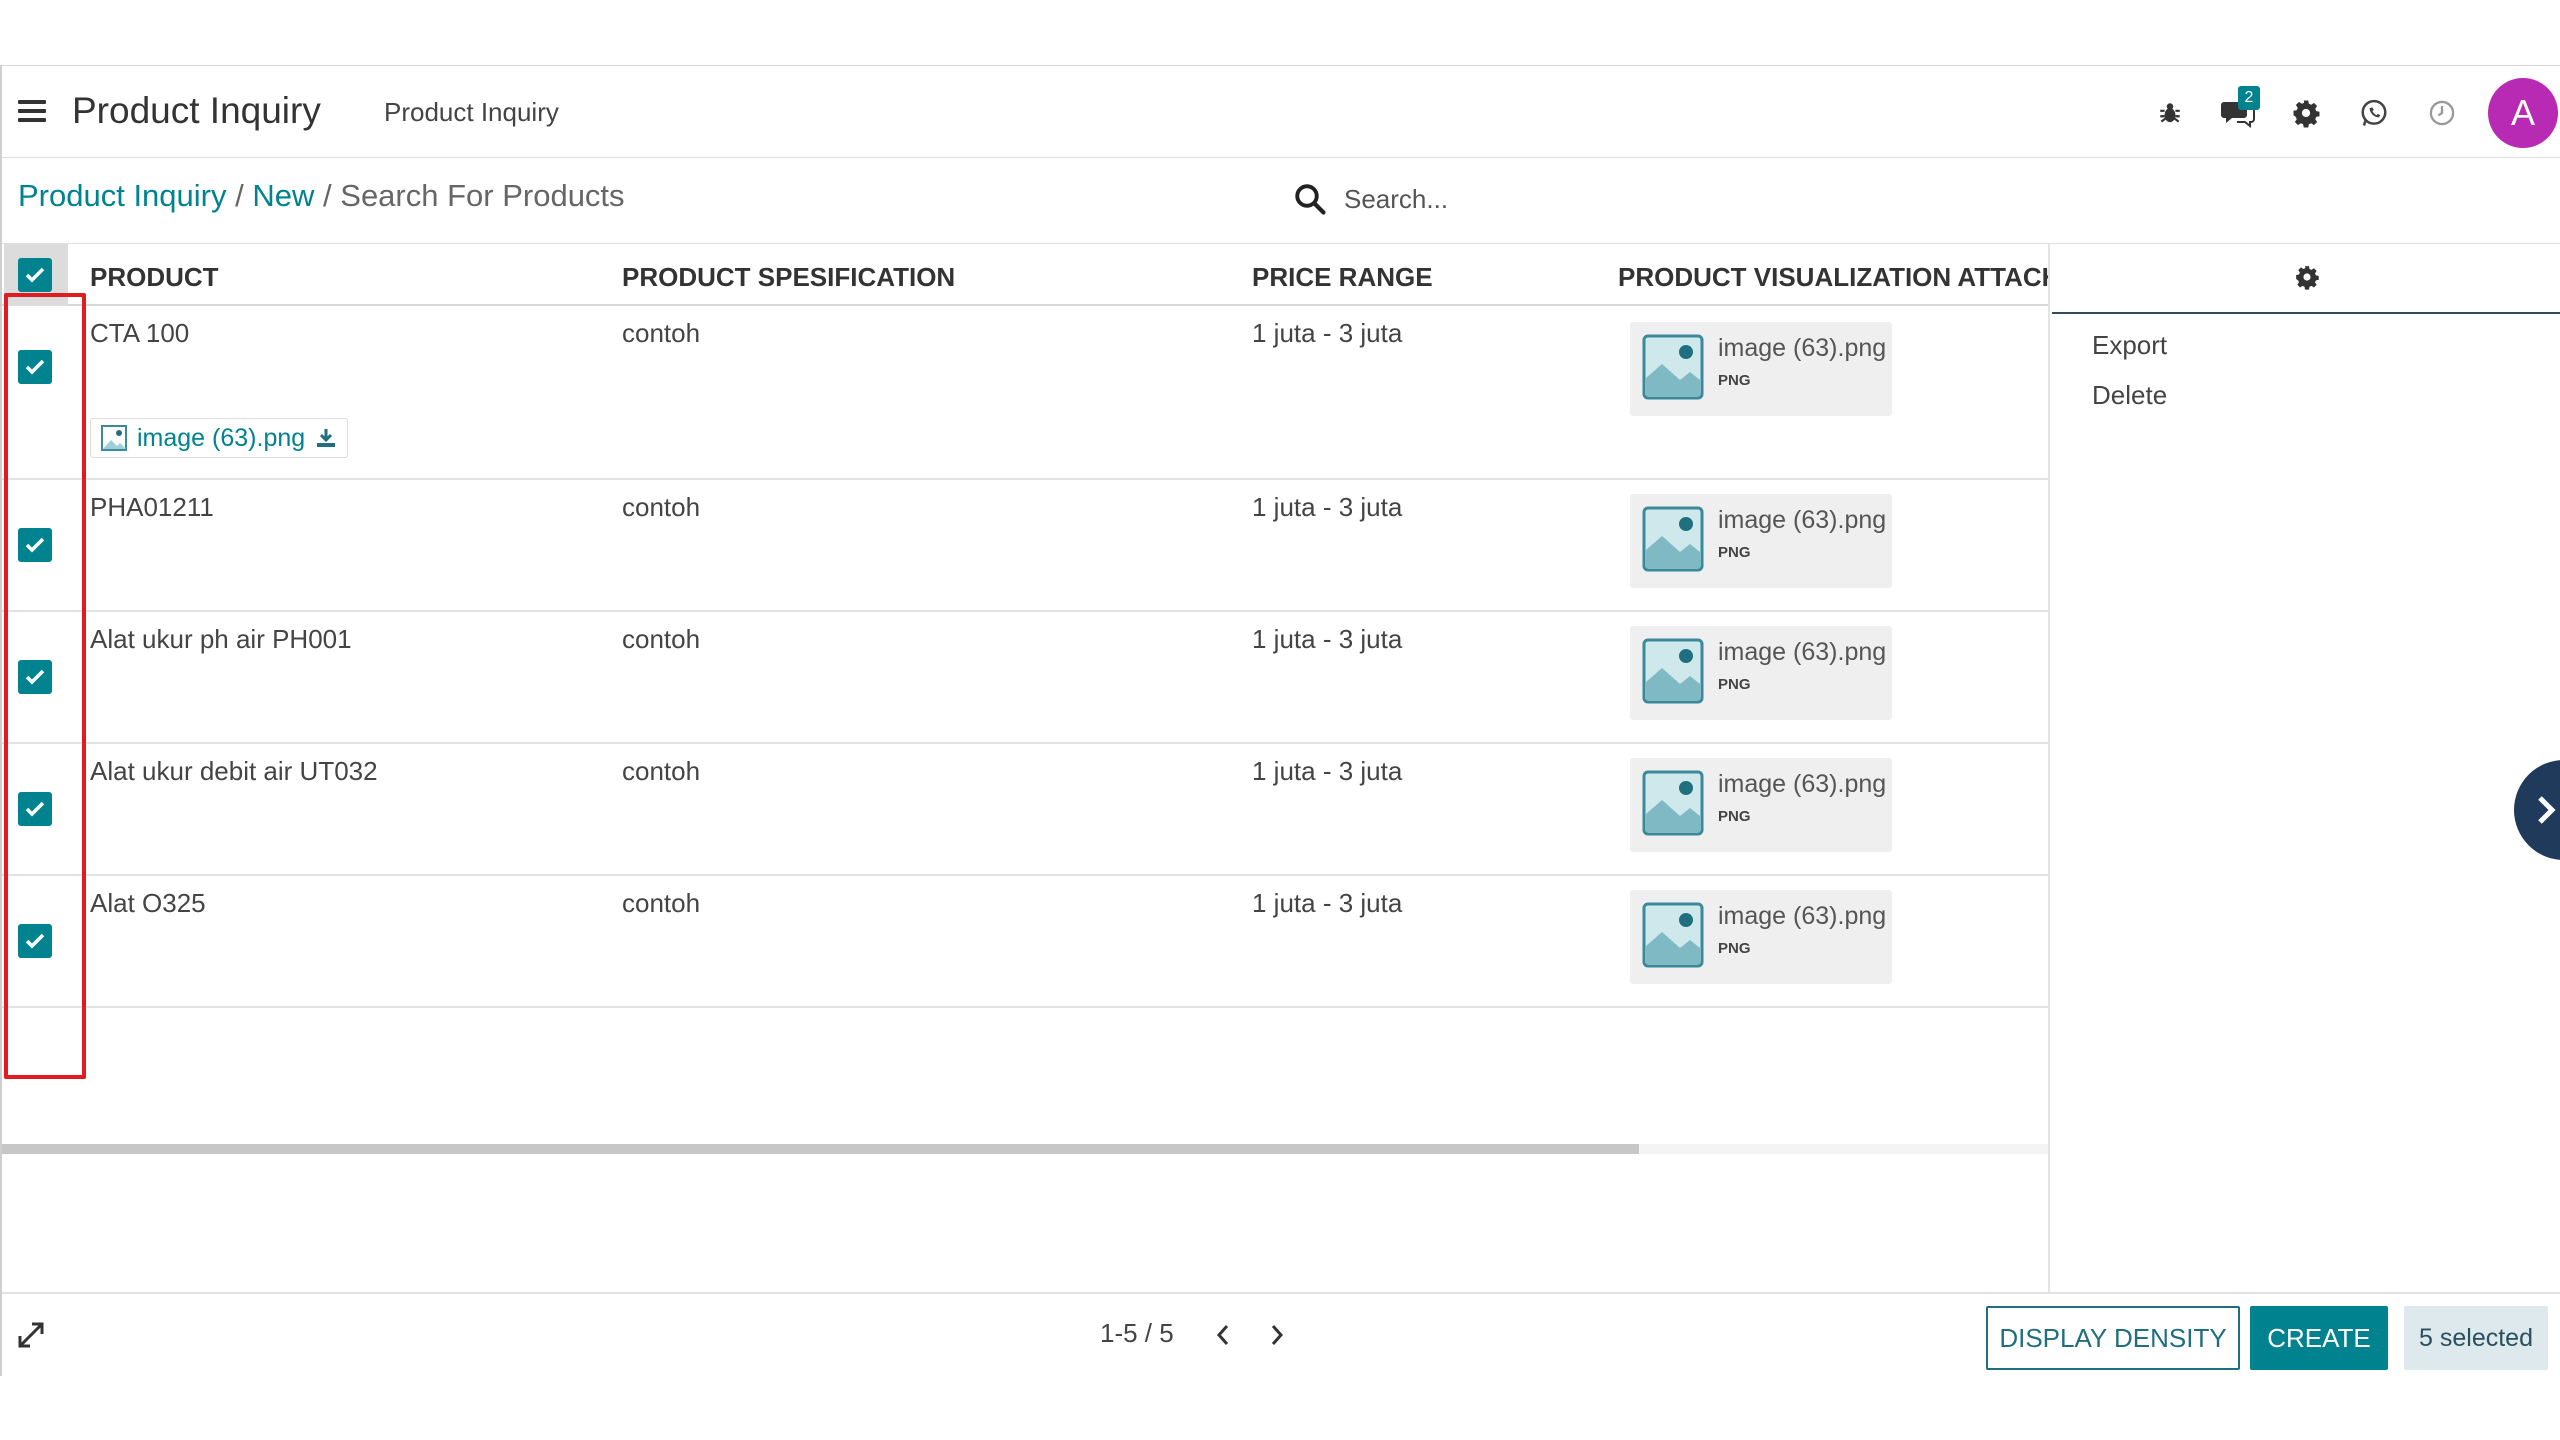 This screenshot has width=2560, height=1440. I want to click on cell-product: Alat O325, so click(148, 903).